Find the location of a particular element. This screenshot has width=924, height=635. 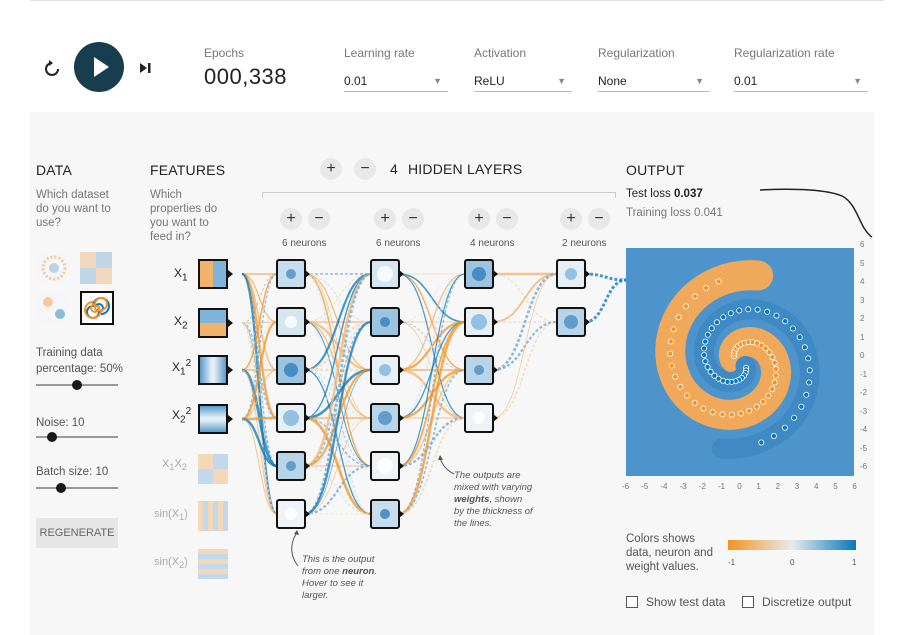

loss-chart is located at coordinates (816, 213).